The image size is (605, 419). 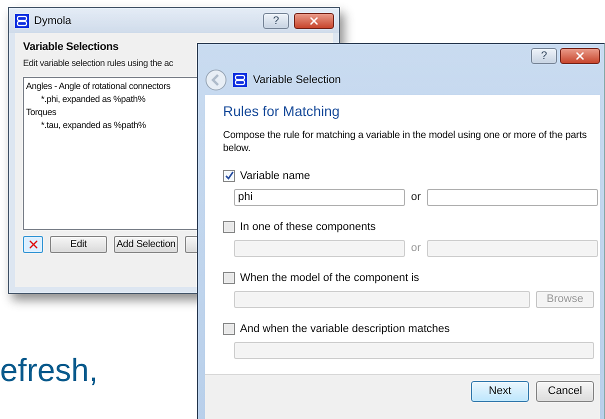 What do you see at coordinates (41, 112) in the screenshot?
I see `rule-item: Torques` at bounding box center [41, 112].